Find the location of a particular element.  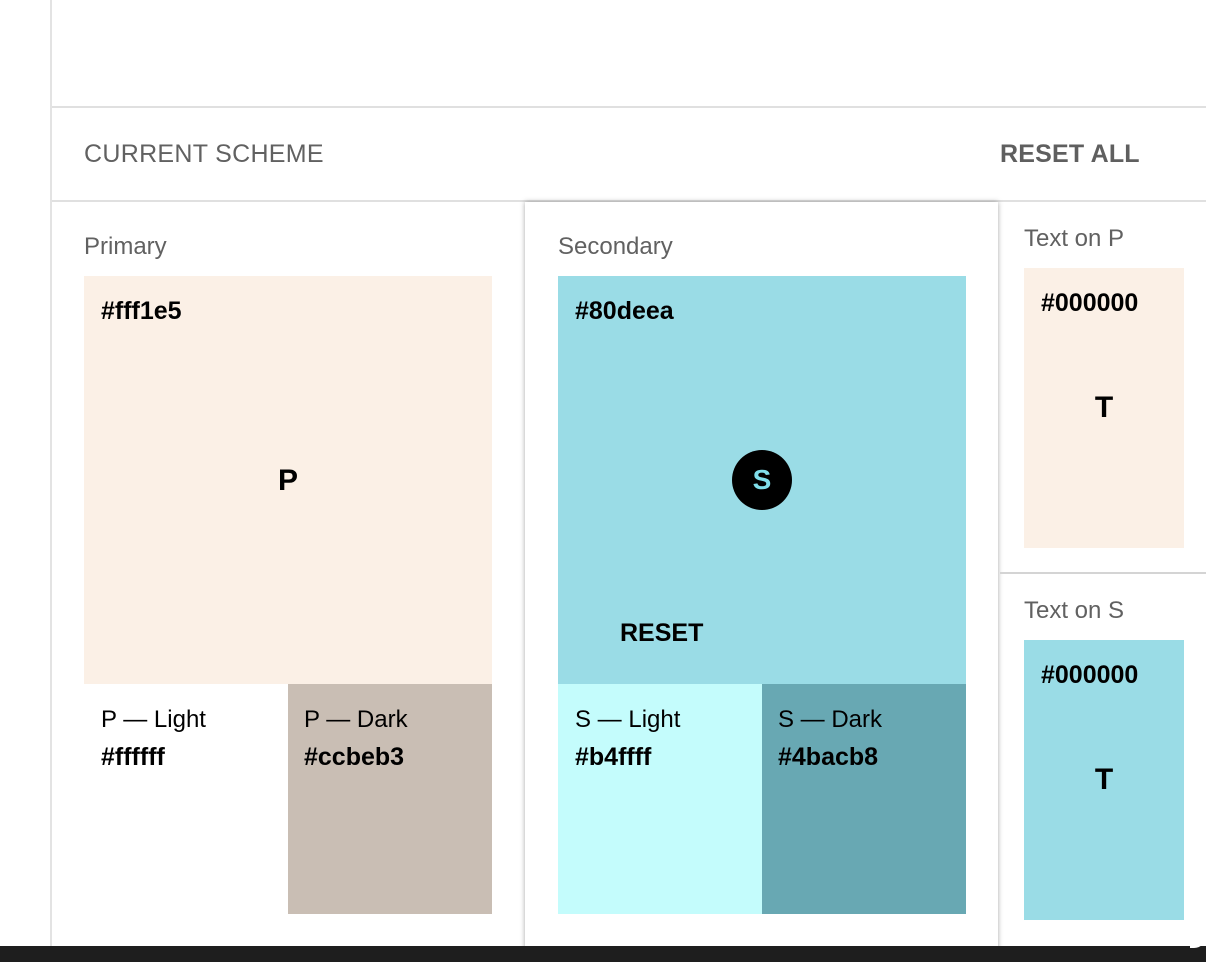

primary-hex: #fff1e5 is located at coordinates (141, 311).